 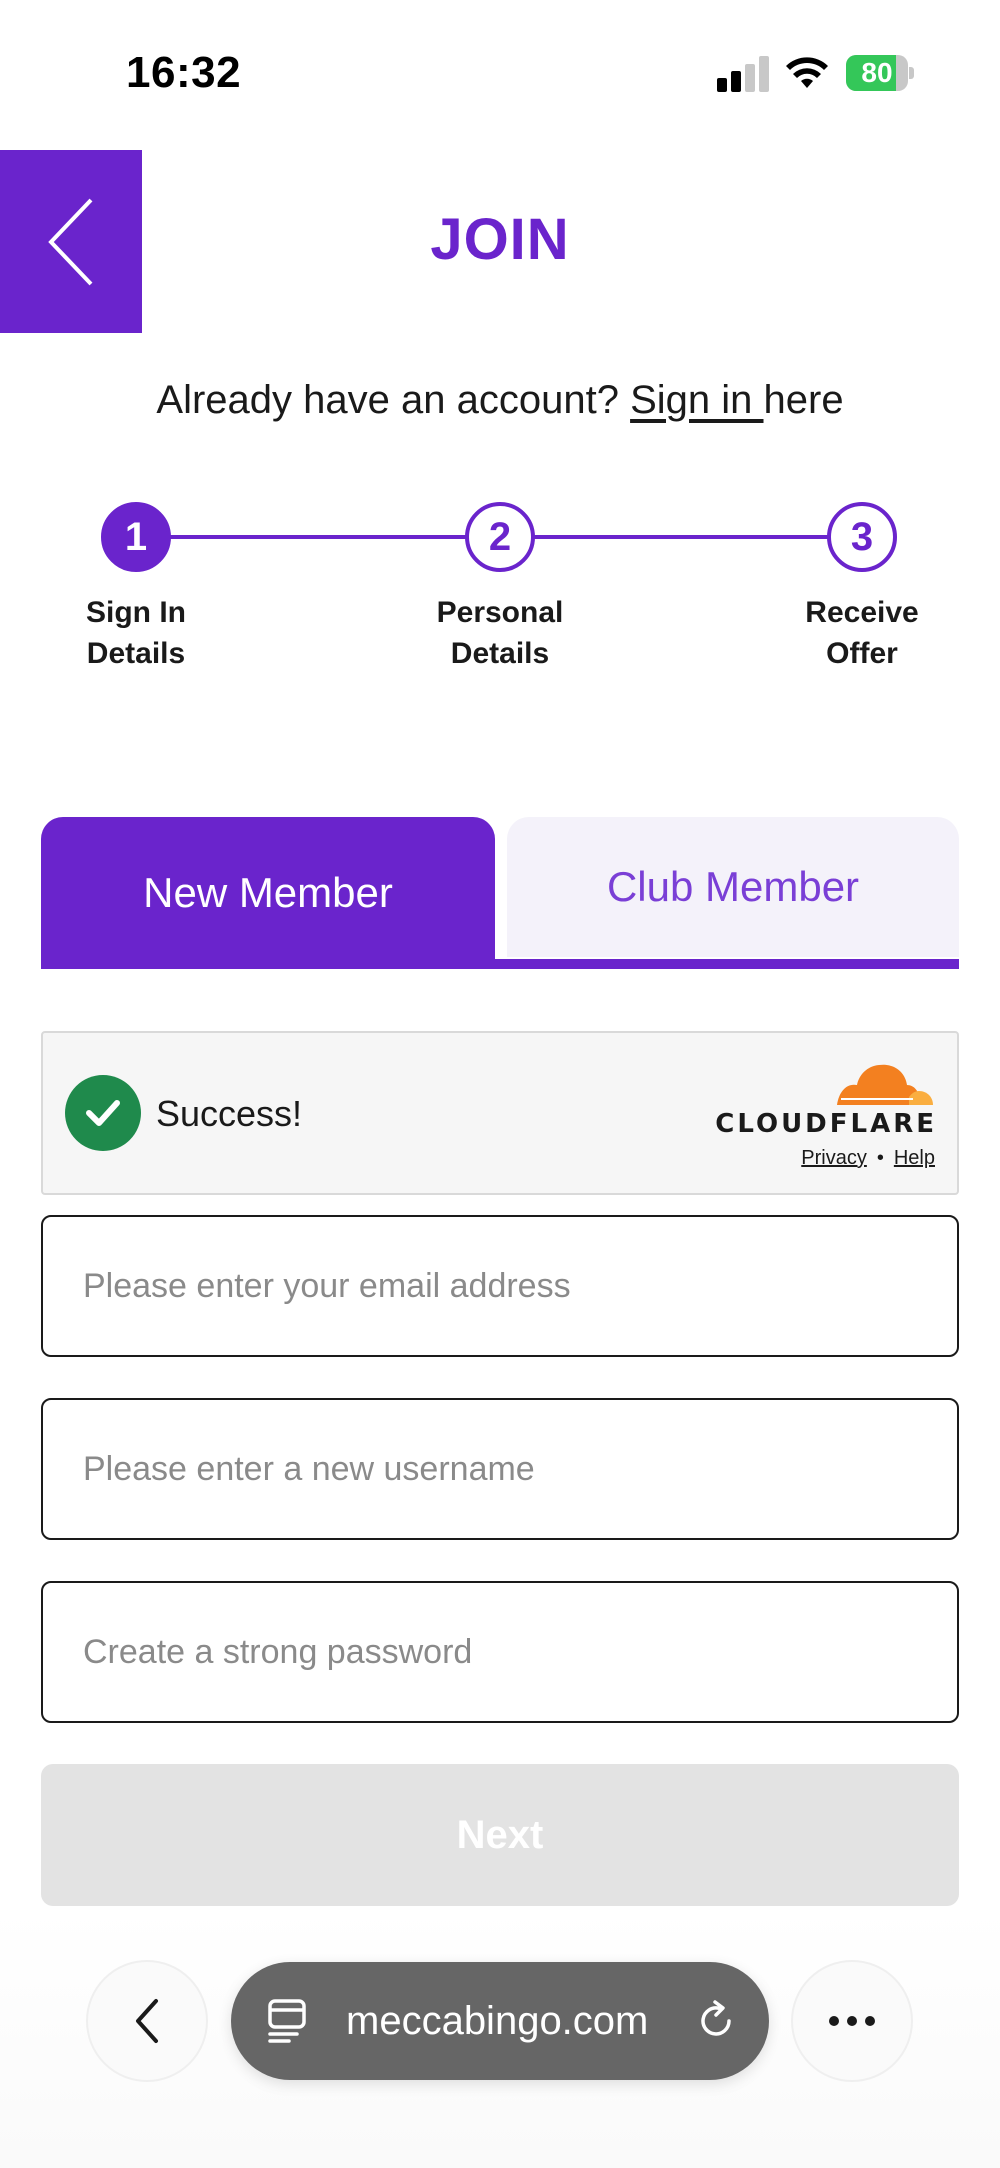 What do you see at coordinates (716, 2021) in the screenshot?
I see `reload-icon` at bounding box center [716, 2021].